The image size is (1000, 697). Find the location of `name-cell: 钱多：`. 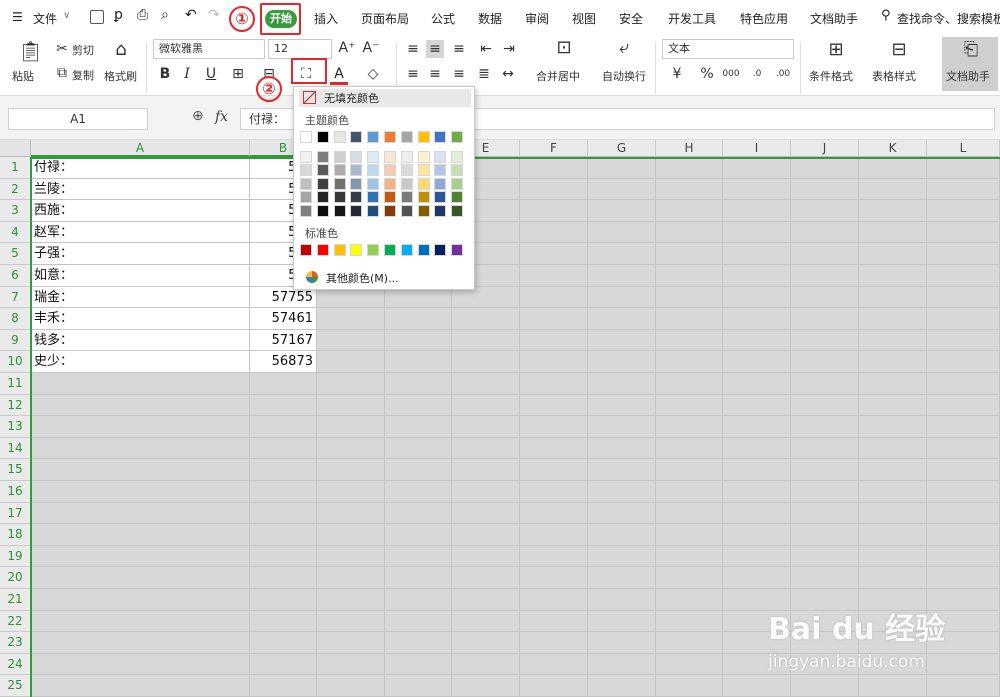

name-cell: 钱多： is located at coordinates (140, 340).